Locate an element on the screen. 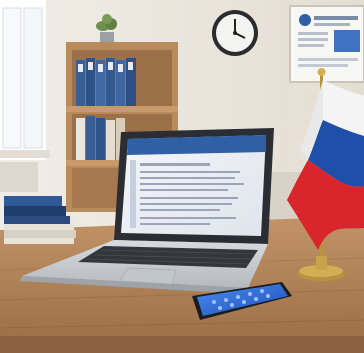 Image resolution: width=364 pixels, height=353 pixels. wall-poster is located at coordinates (326, 44).